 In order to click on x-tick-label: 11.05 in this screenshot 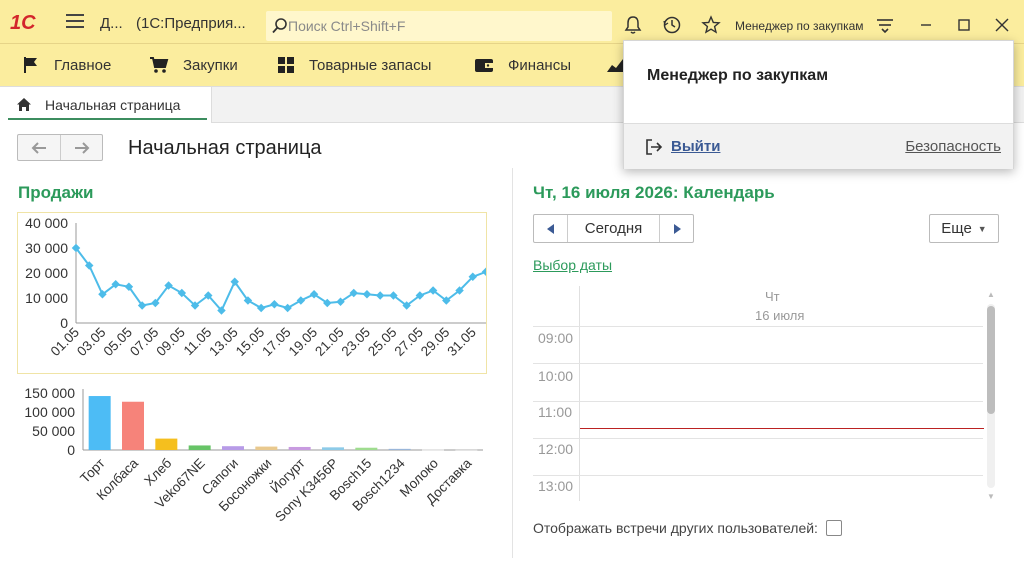, I will do `click(198, 342)`.